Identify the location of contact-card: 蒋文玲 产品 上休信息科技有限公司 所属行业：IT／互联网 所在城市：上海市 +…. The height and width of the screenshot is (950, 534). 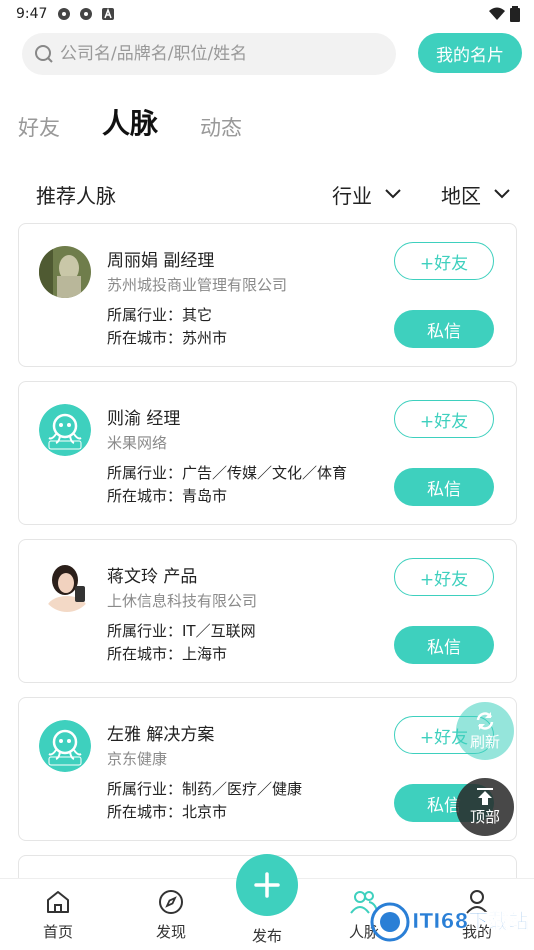
(267, 611).